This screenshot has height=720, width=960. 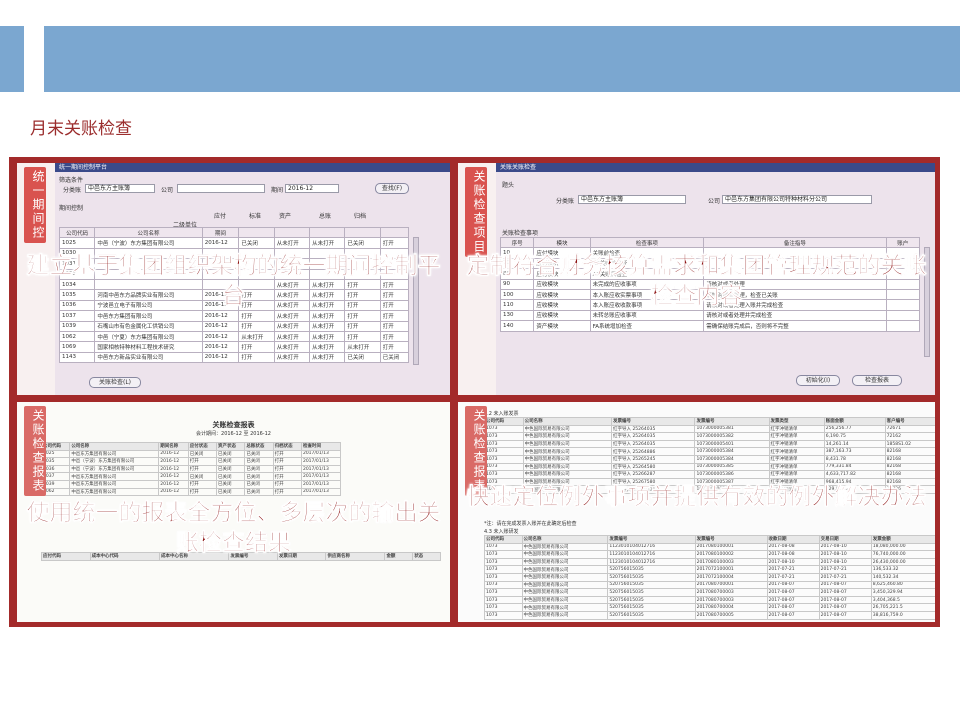 I want to click on report-subtitle: 会计期间：2016-12 至 2016-12, so click(x=233, y=434).